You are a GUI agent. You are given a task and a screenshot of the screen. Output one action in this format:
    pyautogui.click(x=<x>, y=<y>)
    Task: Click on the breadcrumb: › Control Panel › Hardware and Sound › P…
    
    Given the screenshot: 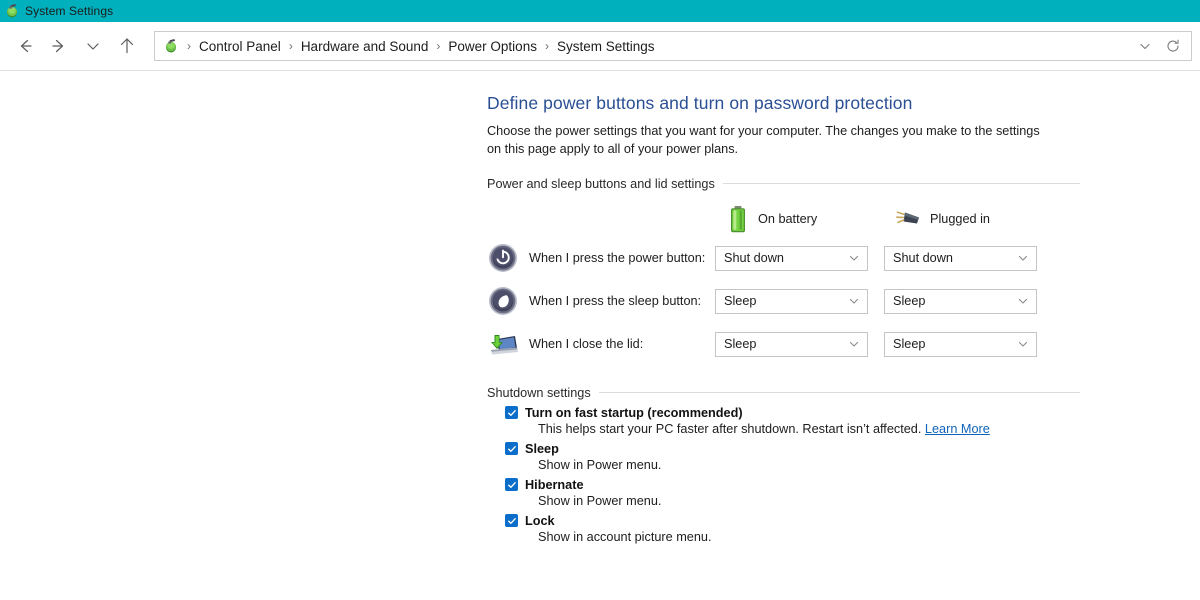 What is the action you would take?
    pyautogui.click(x=673, y=46)
    